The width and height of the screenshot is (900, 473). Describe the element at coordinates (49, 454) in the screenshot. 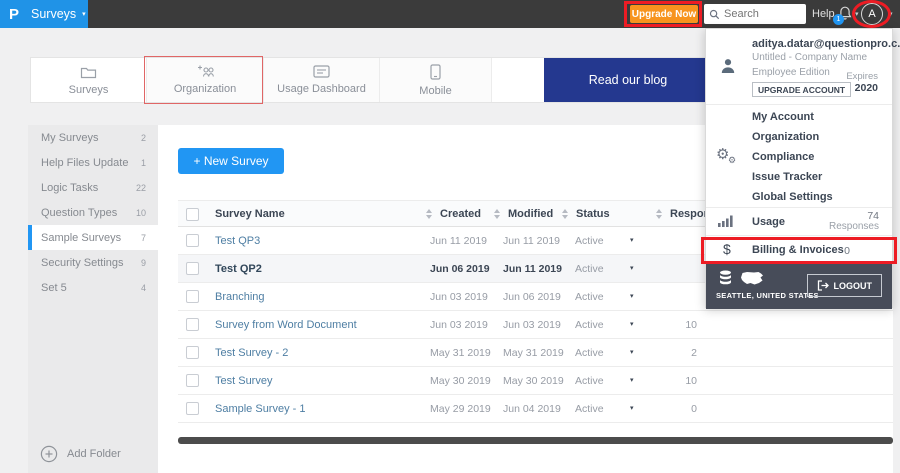

I see `plus-circle-icon` at that location.